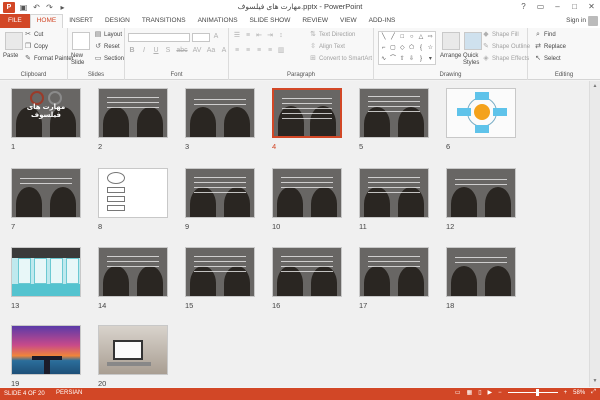 This screenshot has width=600, height=400. Describe the element at coordinates (69, 393) in the screenshot. I see `language-indicator: PERSIAN` at that location.